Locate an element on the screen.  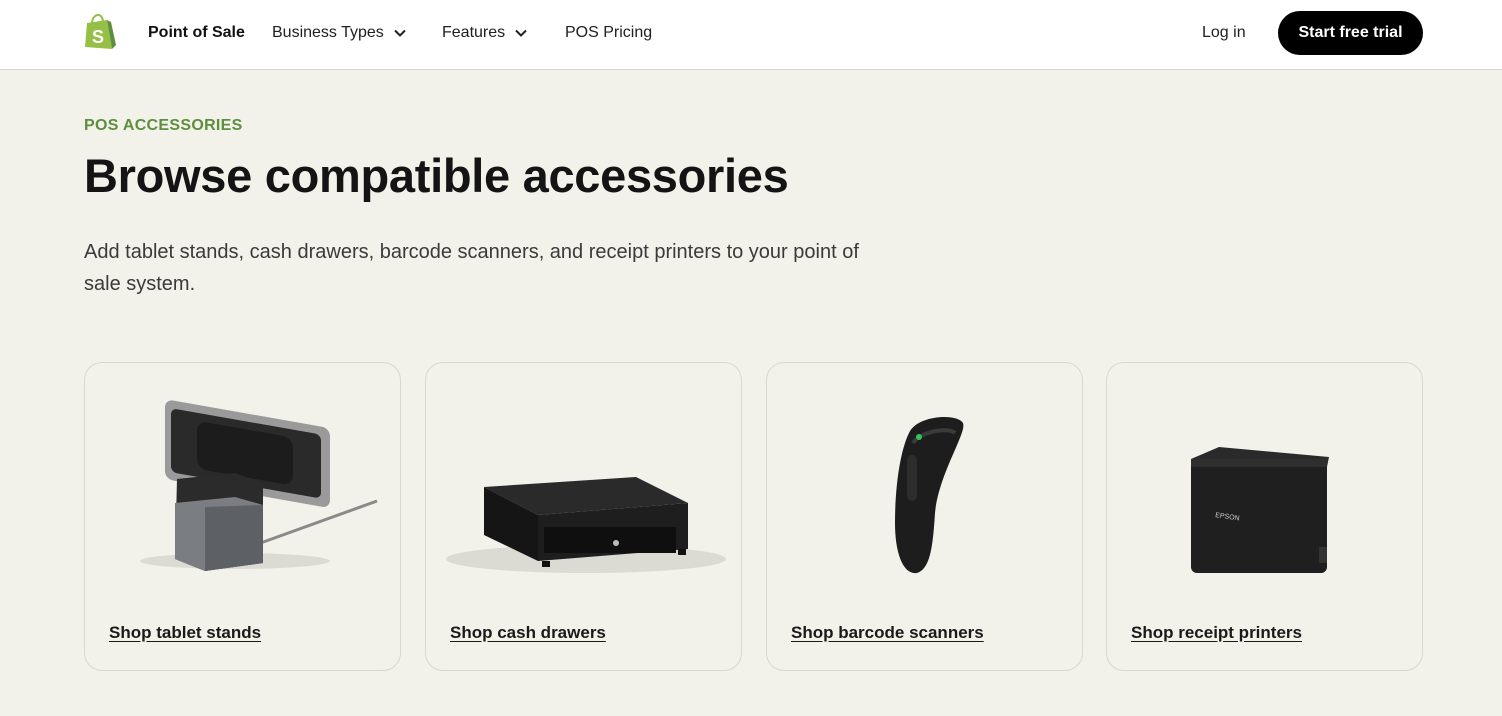
accessory-card-cash-drawers: Shop cash drawers is located at coordinates (583, 516).